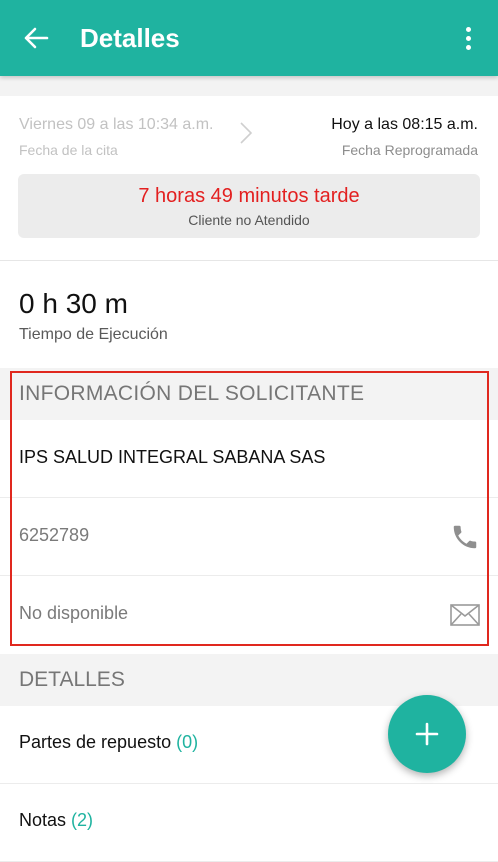 This screenshot has width=498, height=862. I want to click on details-section-title: DETALLES, so click(72, 679).